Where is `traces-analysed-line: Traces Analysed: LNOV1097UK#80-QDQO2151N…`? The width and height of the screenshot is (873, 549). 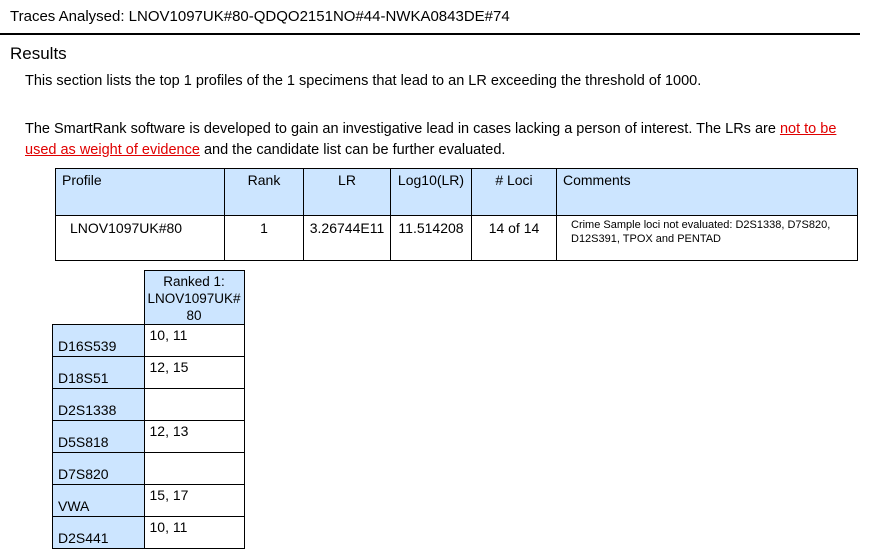 traces-analysed-line: Traces Analysed: LNOV1097UK#80-QDQO2151N… is located at coordinates (260, 16).